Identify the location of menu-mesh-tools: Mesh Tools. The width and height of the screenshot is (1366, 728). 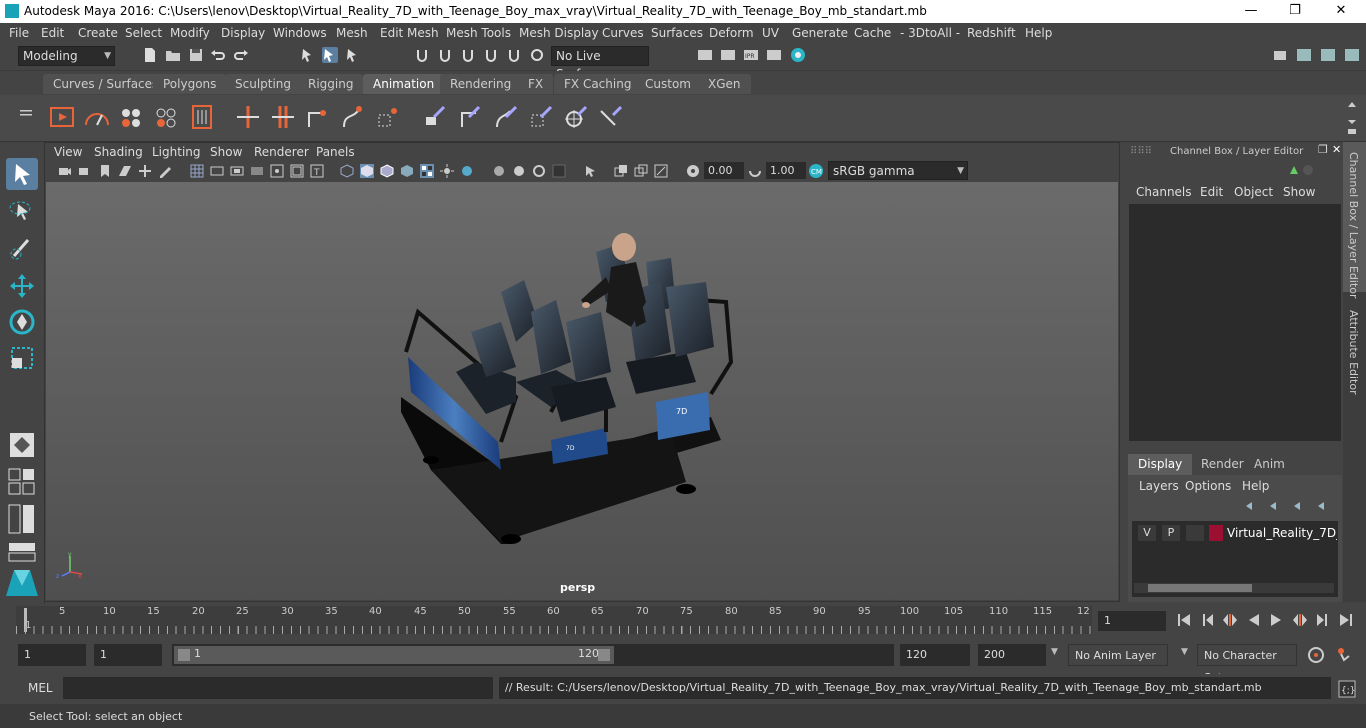
(478, 33).